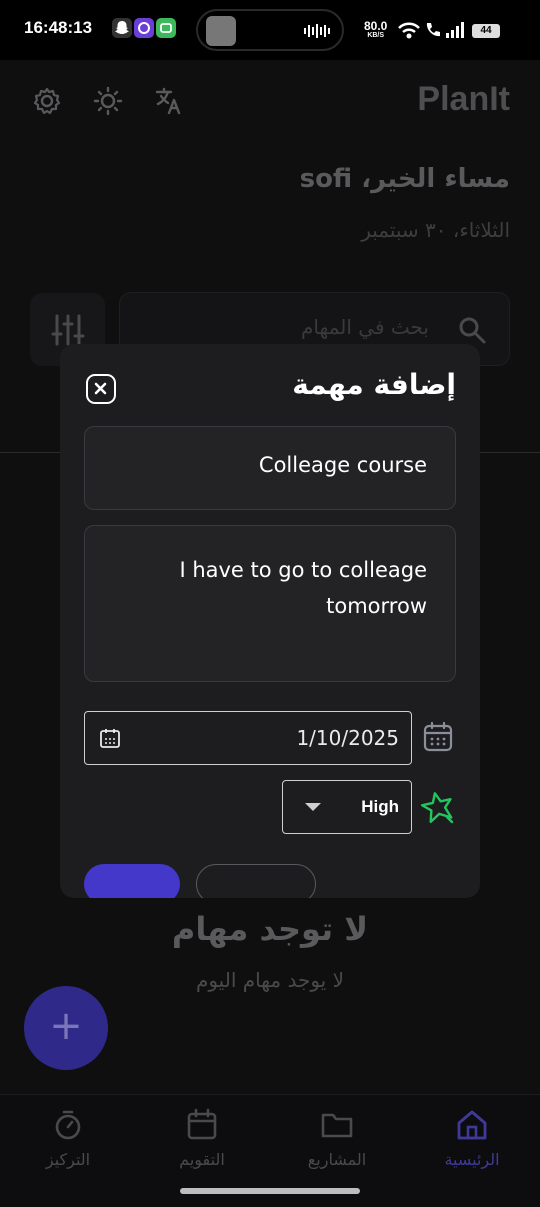 The height and width of the screenshot is (1207, 540). What do you see at coordinates (404, 179) in the screenshot?
I see `greeting: مساء الخير، sofi` at bounding box center [404, 179].